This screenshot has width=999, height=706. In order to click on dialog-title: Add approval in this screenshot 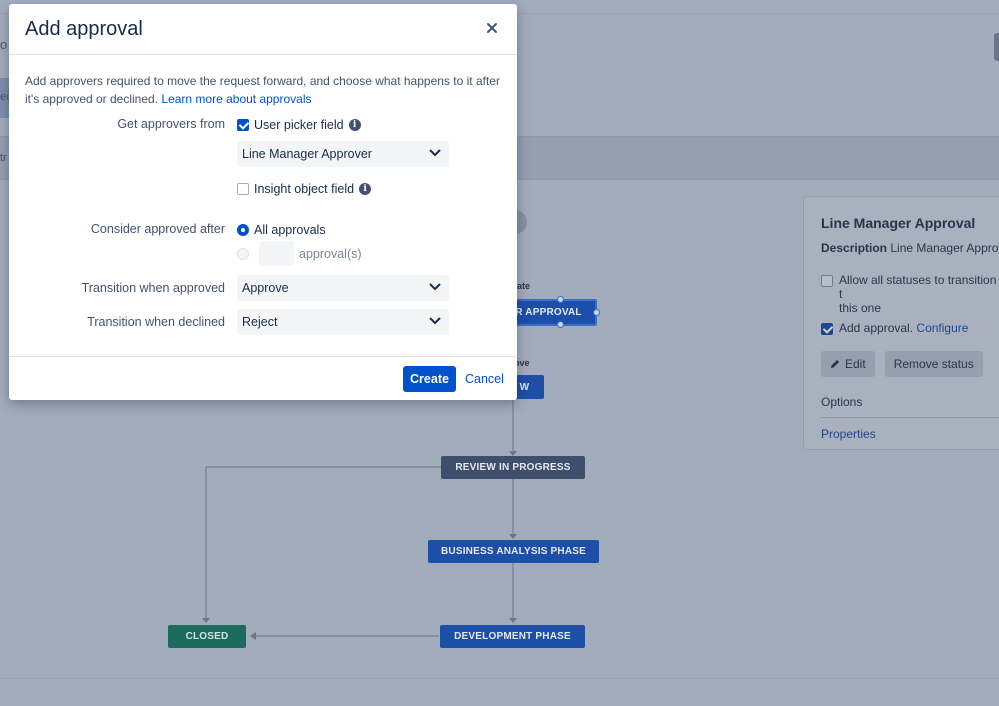, I will do `click(84, 29)`.